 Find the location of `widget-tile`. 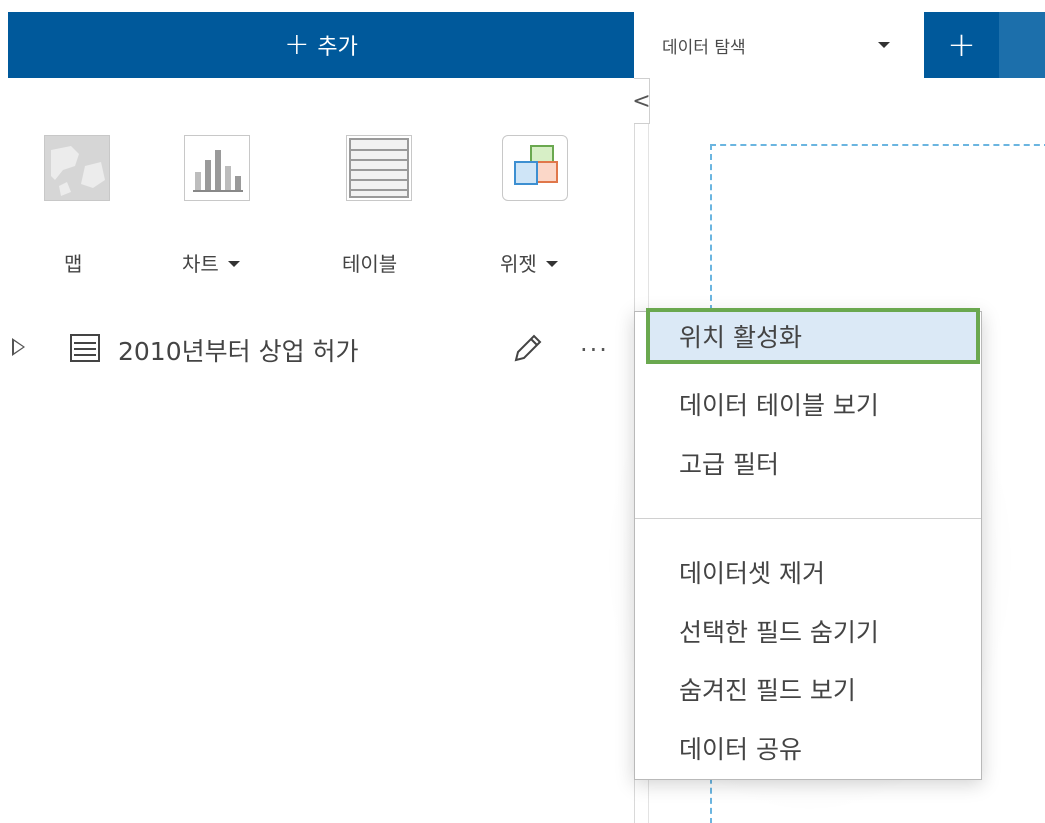

widget-tile is located at coordinates (535, 168).